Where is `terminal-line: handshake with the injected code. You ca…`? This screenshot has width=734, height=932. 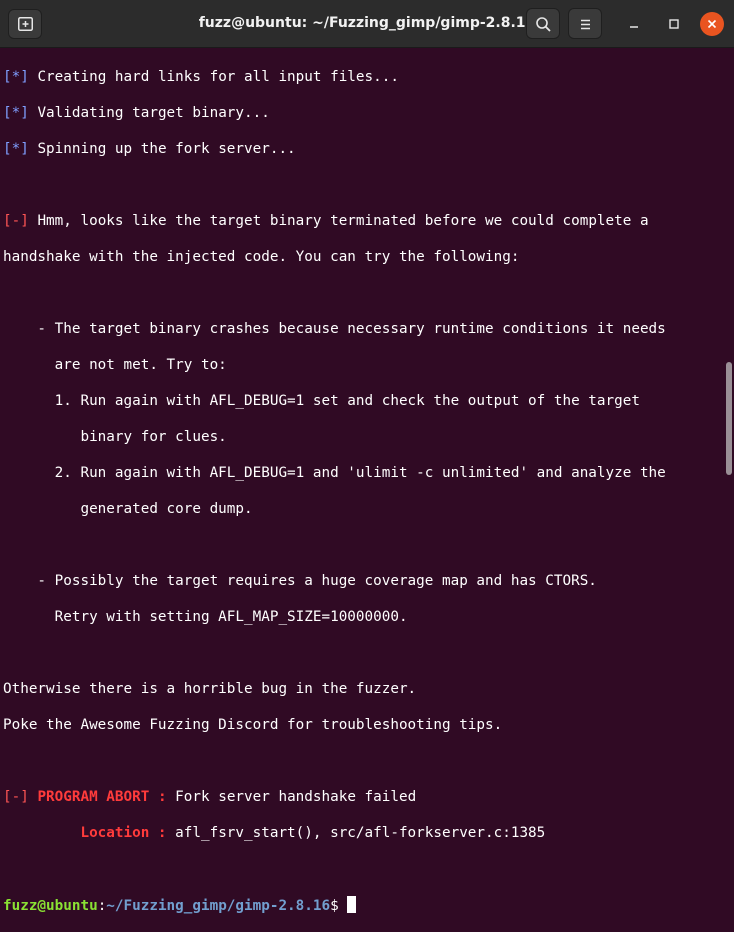 terminal-line: handshake with the injected code. You ca… is located at coordinates (261, 257).